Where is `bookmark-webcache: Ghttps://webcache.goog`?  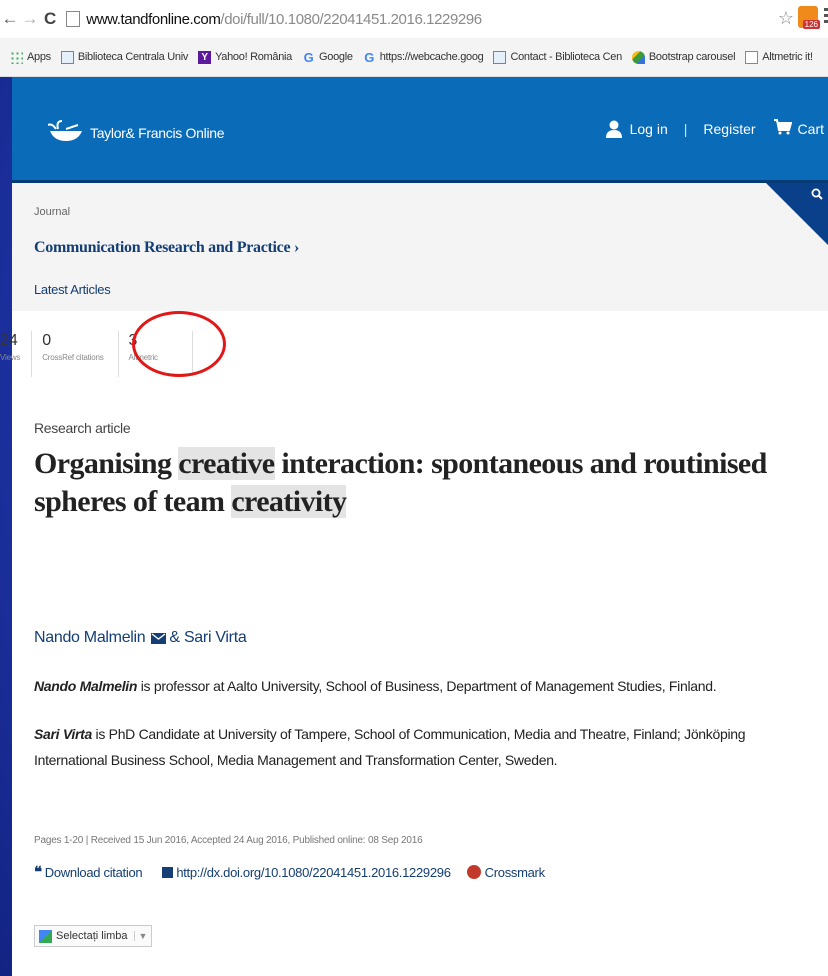 bookmark-webcache: Ghttps://webcache.goog is located at coordinates (423, 57).